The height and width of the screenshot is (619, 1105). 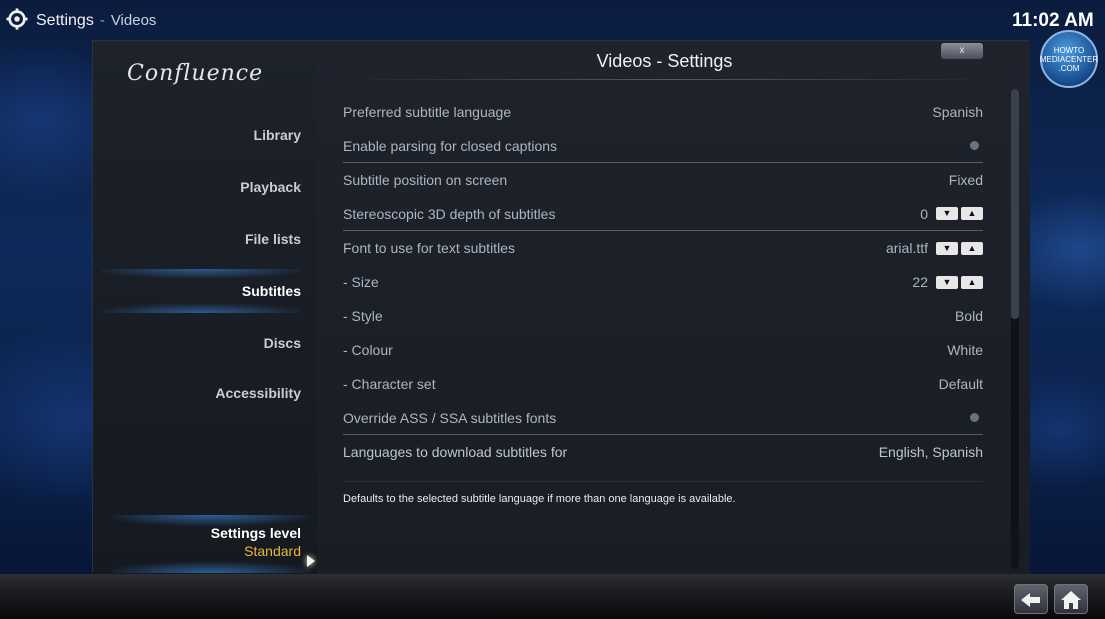 What do you see at coordinates (663, 146) in the screenshot?
I see `setting-row-closed-captions: Enable parsing for closed captions` at bounding box center [663, 146].